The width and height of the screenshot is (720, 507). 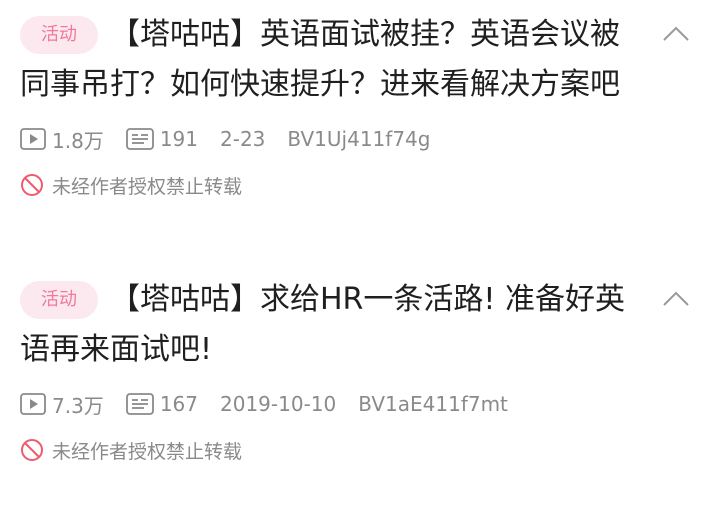 I want to click on publish-date: 2-23, so click(x=243, y=139).